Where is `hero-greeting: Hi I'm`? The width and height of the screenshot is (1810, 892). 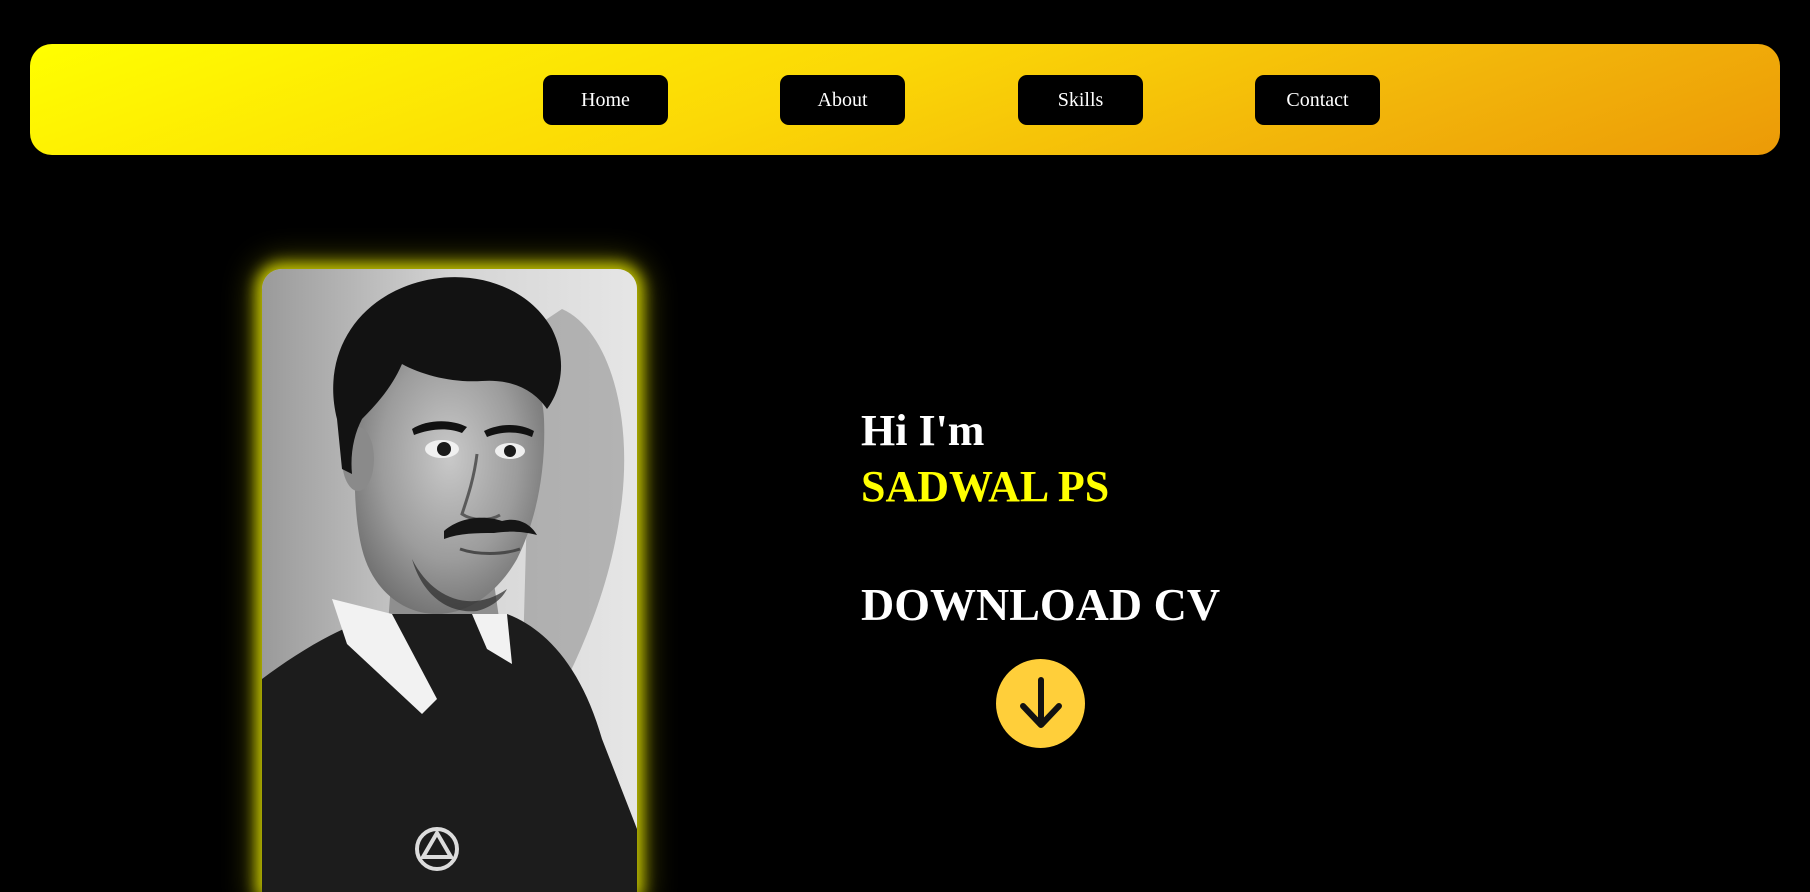 hero-greeting: Hi I'm is located at coordinates (923, 430).